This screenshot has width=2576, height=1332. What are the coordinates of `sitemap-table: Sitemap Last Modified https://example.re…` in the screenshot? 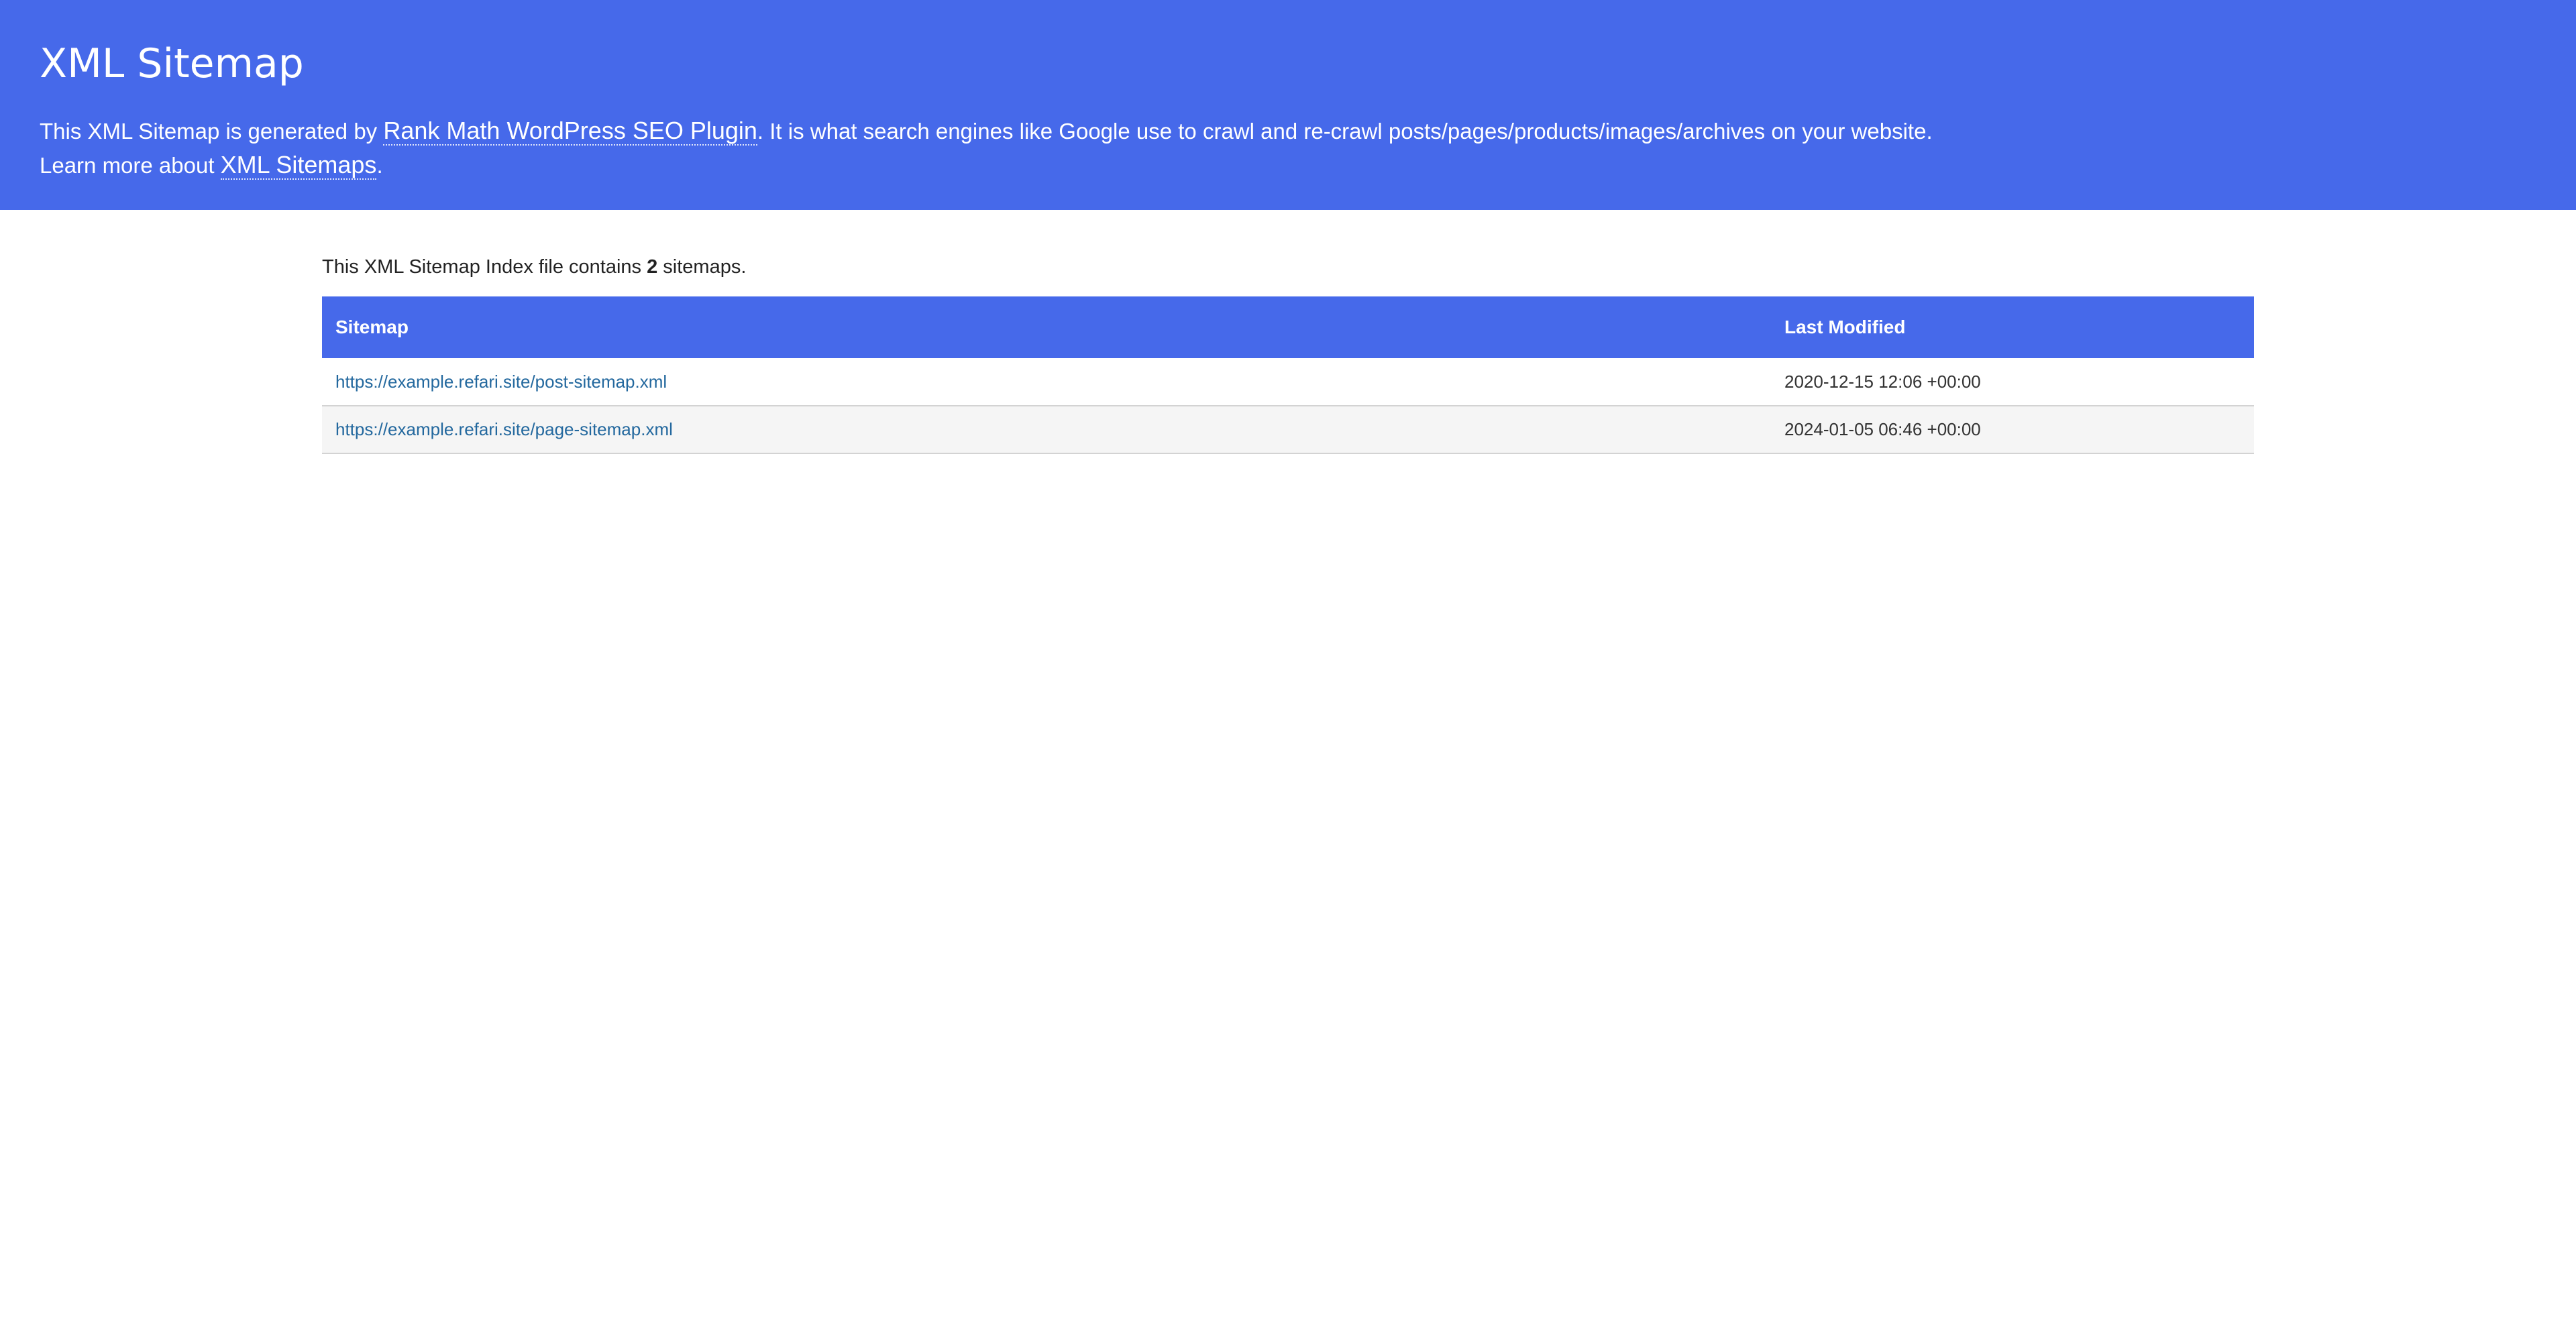 It's located at (1288, 375).